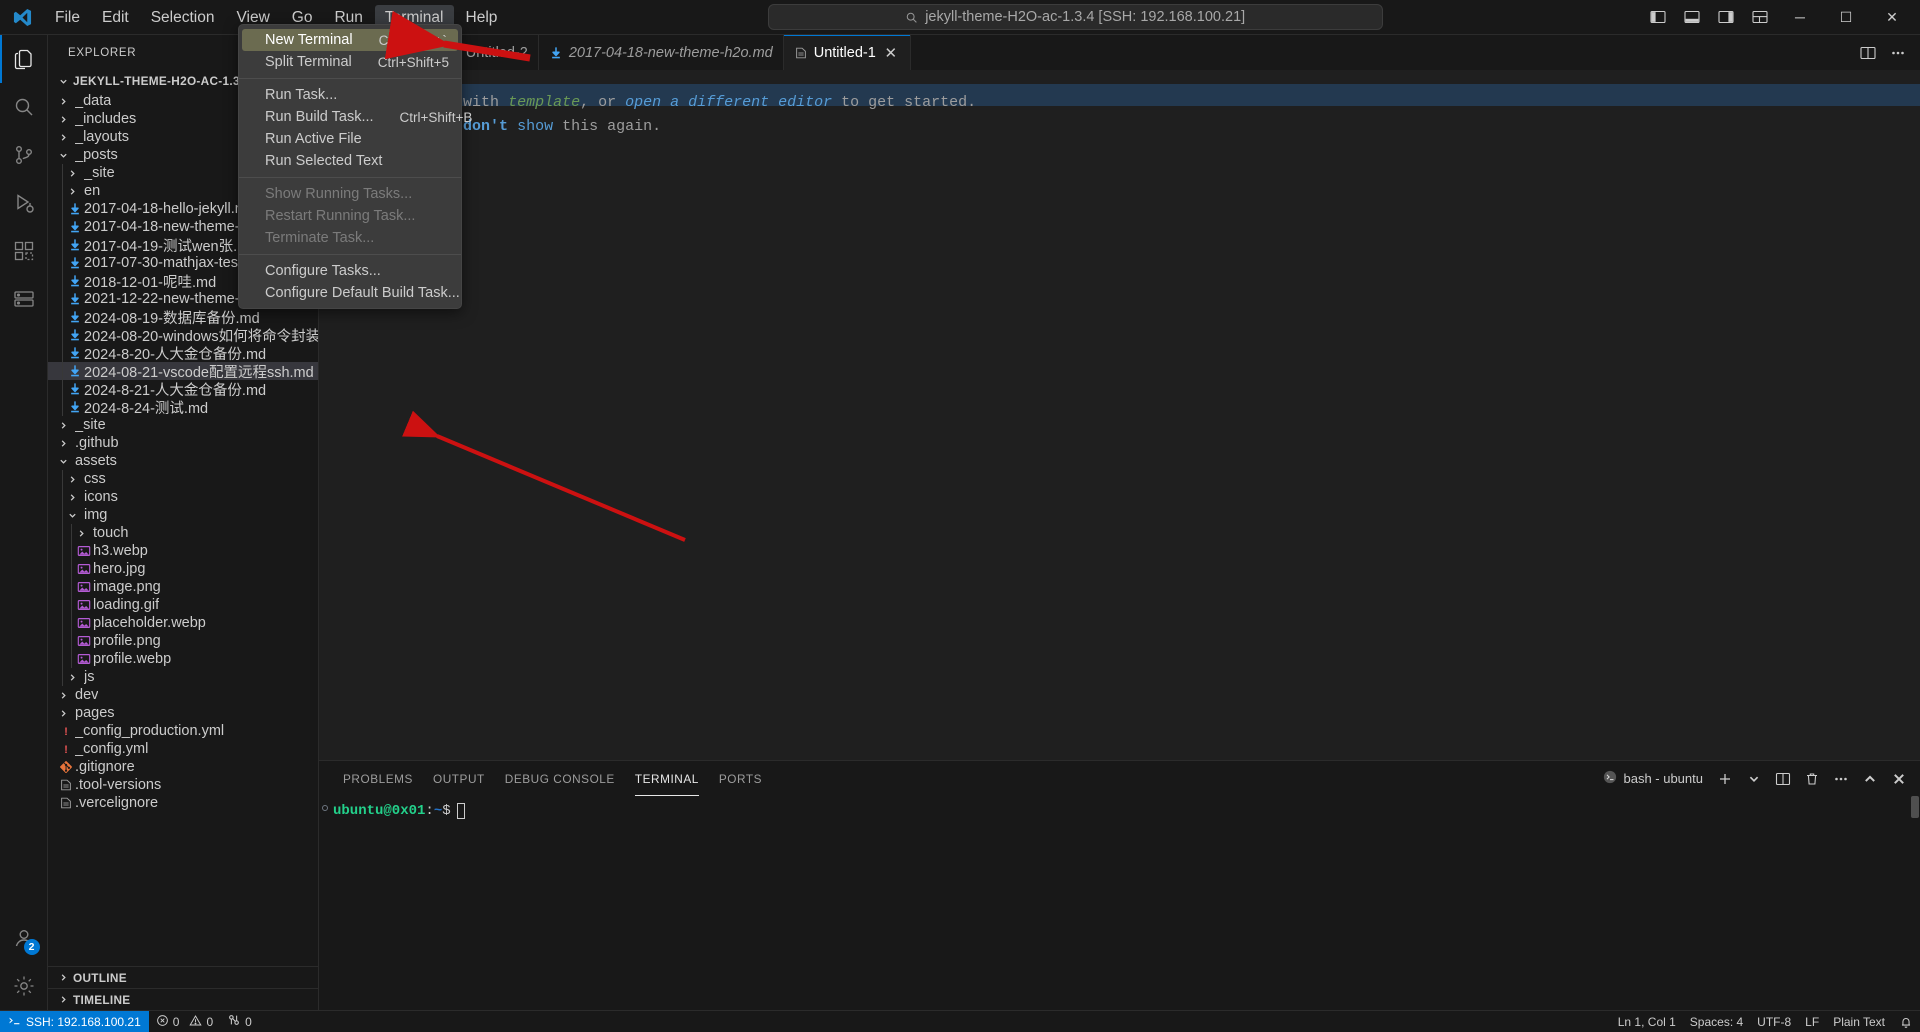 Image resolution: width=1920 pixels, height=1032 pixels. What do you see at coordinates (1653, 778) in the screenshot?
I see `terminal-selector: bash - ubuntu` at bounding box center [1653, 778].